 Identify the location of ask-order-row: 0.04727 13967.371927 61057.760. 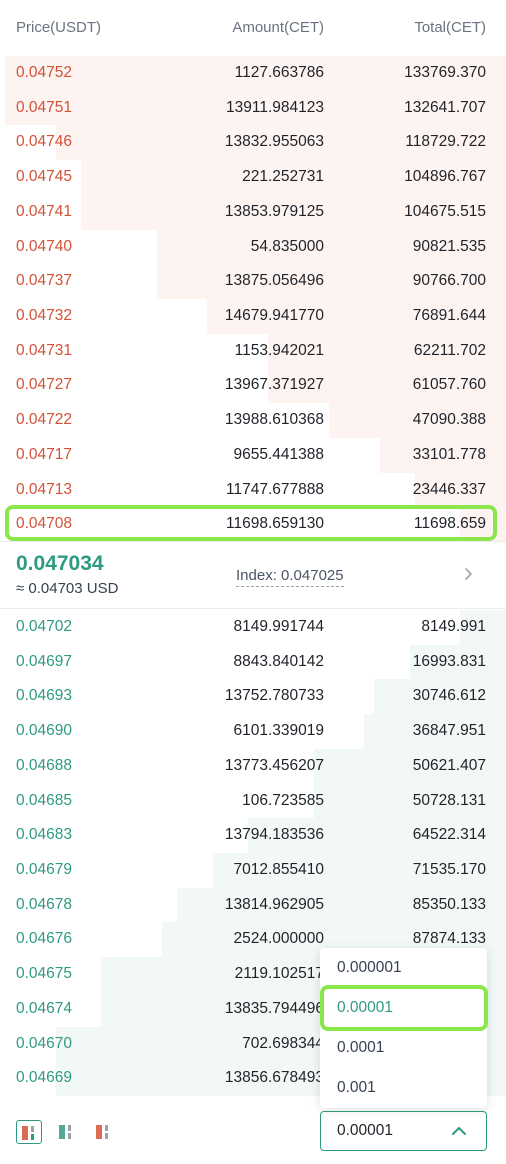
(253, 386).